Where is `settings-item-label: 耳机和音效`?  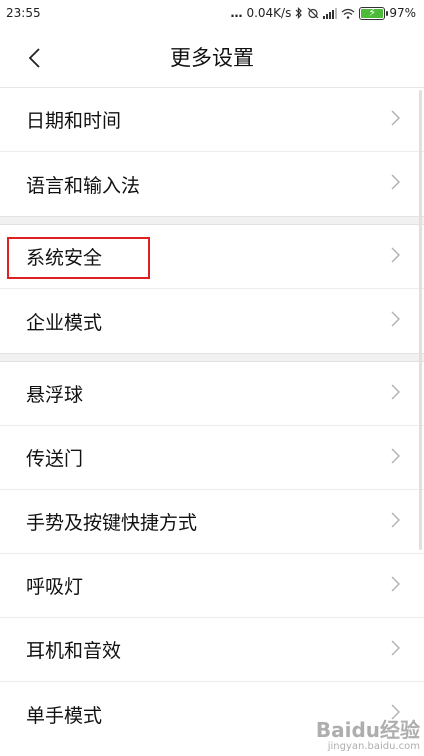 settings-item-label: 耳机和音效 is located at coordinates (74, 651).